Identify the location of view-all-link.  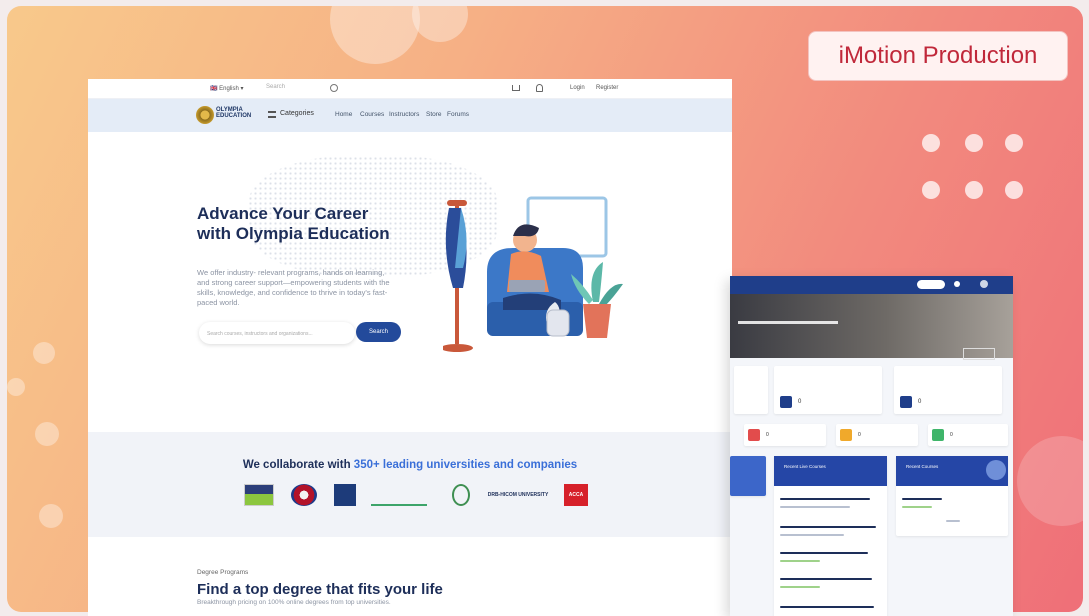
(953, 521).